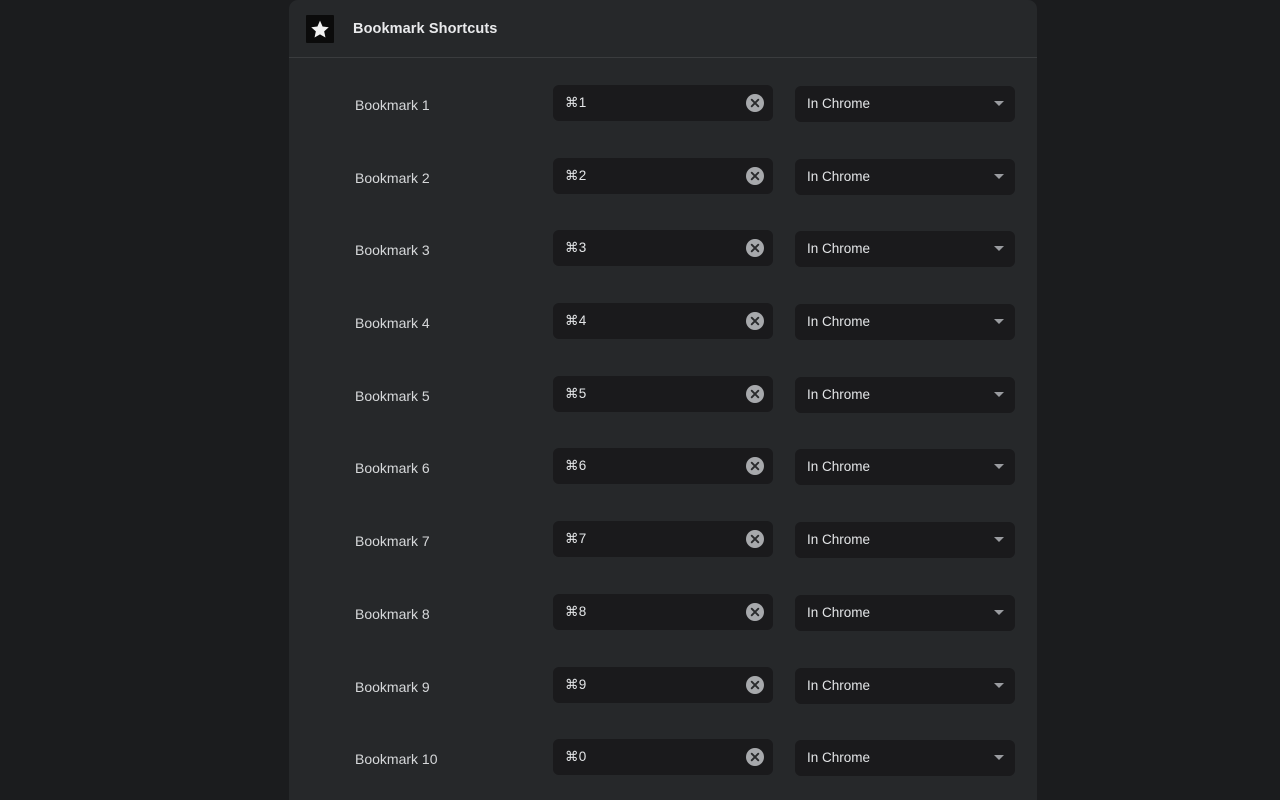 Image resolution: width=1280 pixels, height=800 pixels. I want to click on shortcut-input-5: ⌘5, so click(663, 393).